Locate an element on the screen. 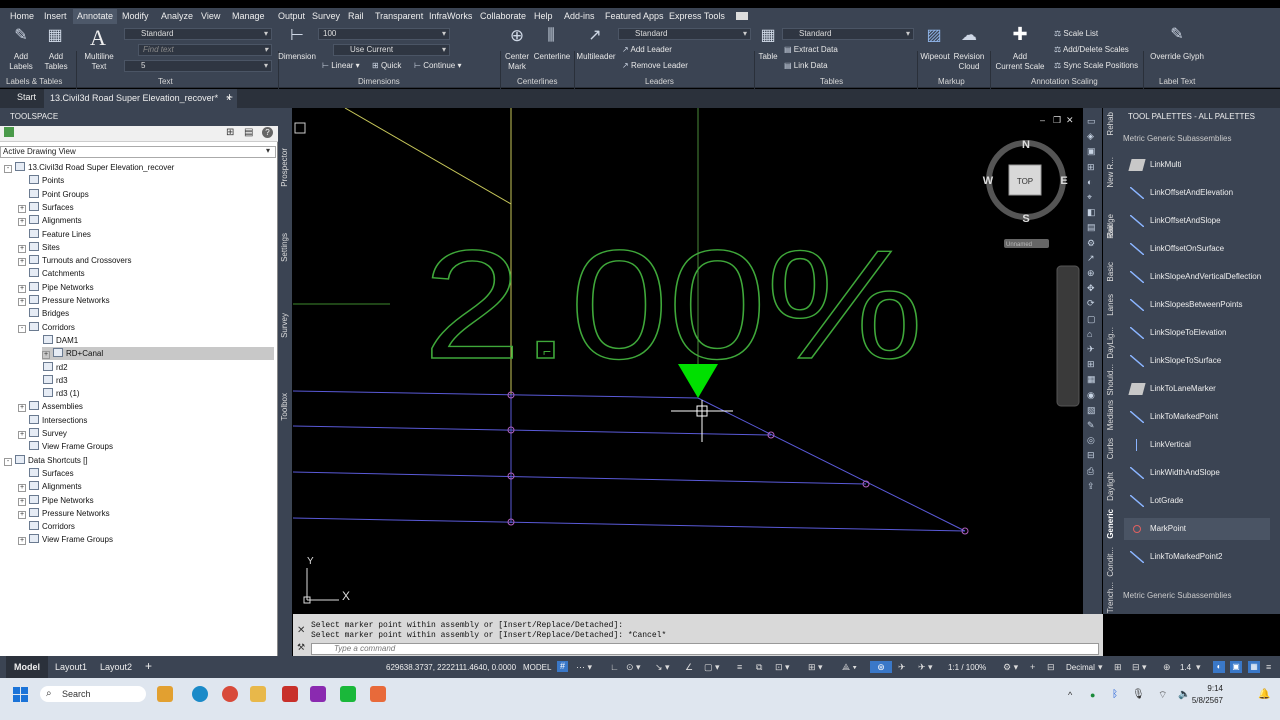 This screenshot has height=720, width=1280. properties-icon: ▭ is located at coordinates (1091, 121).